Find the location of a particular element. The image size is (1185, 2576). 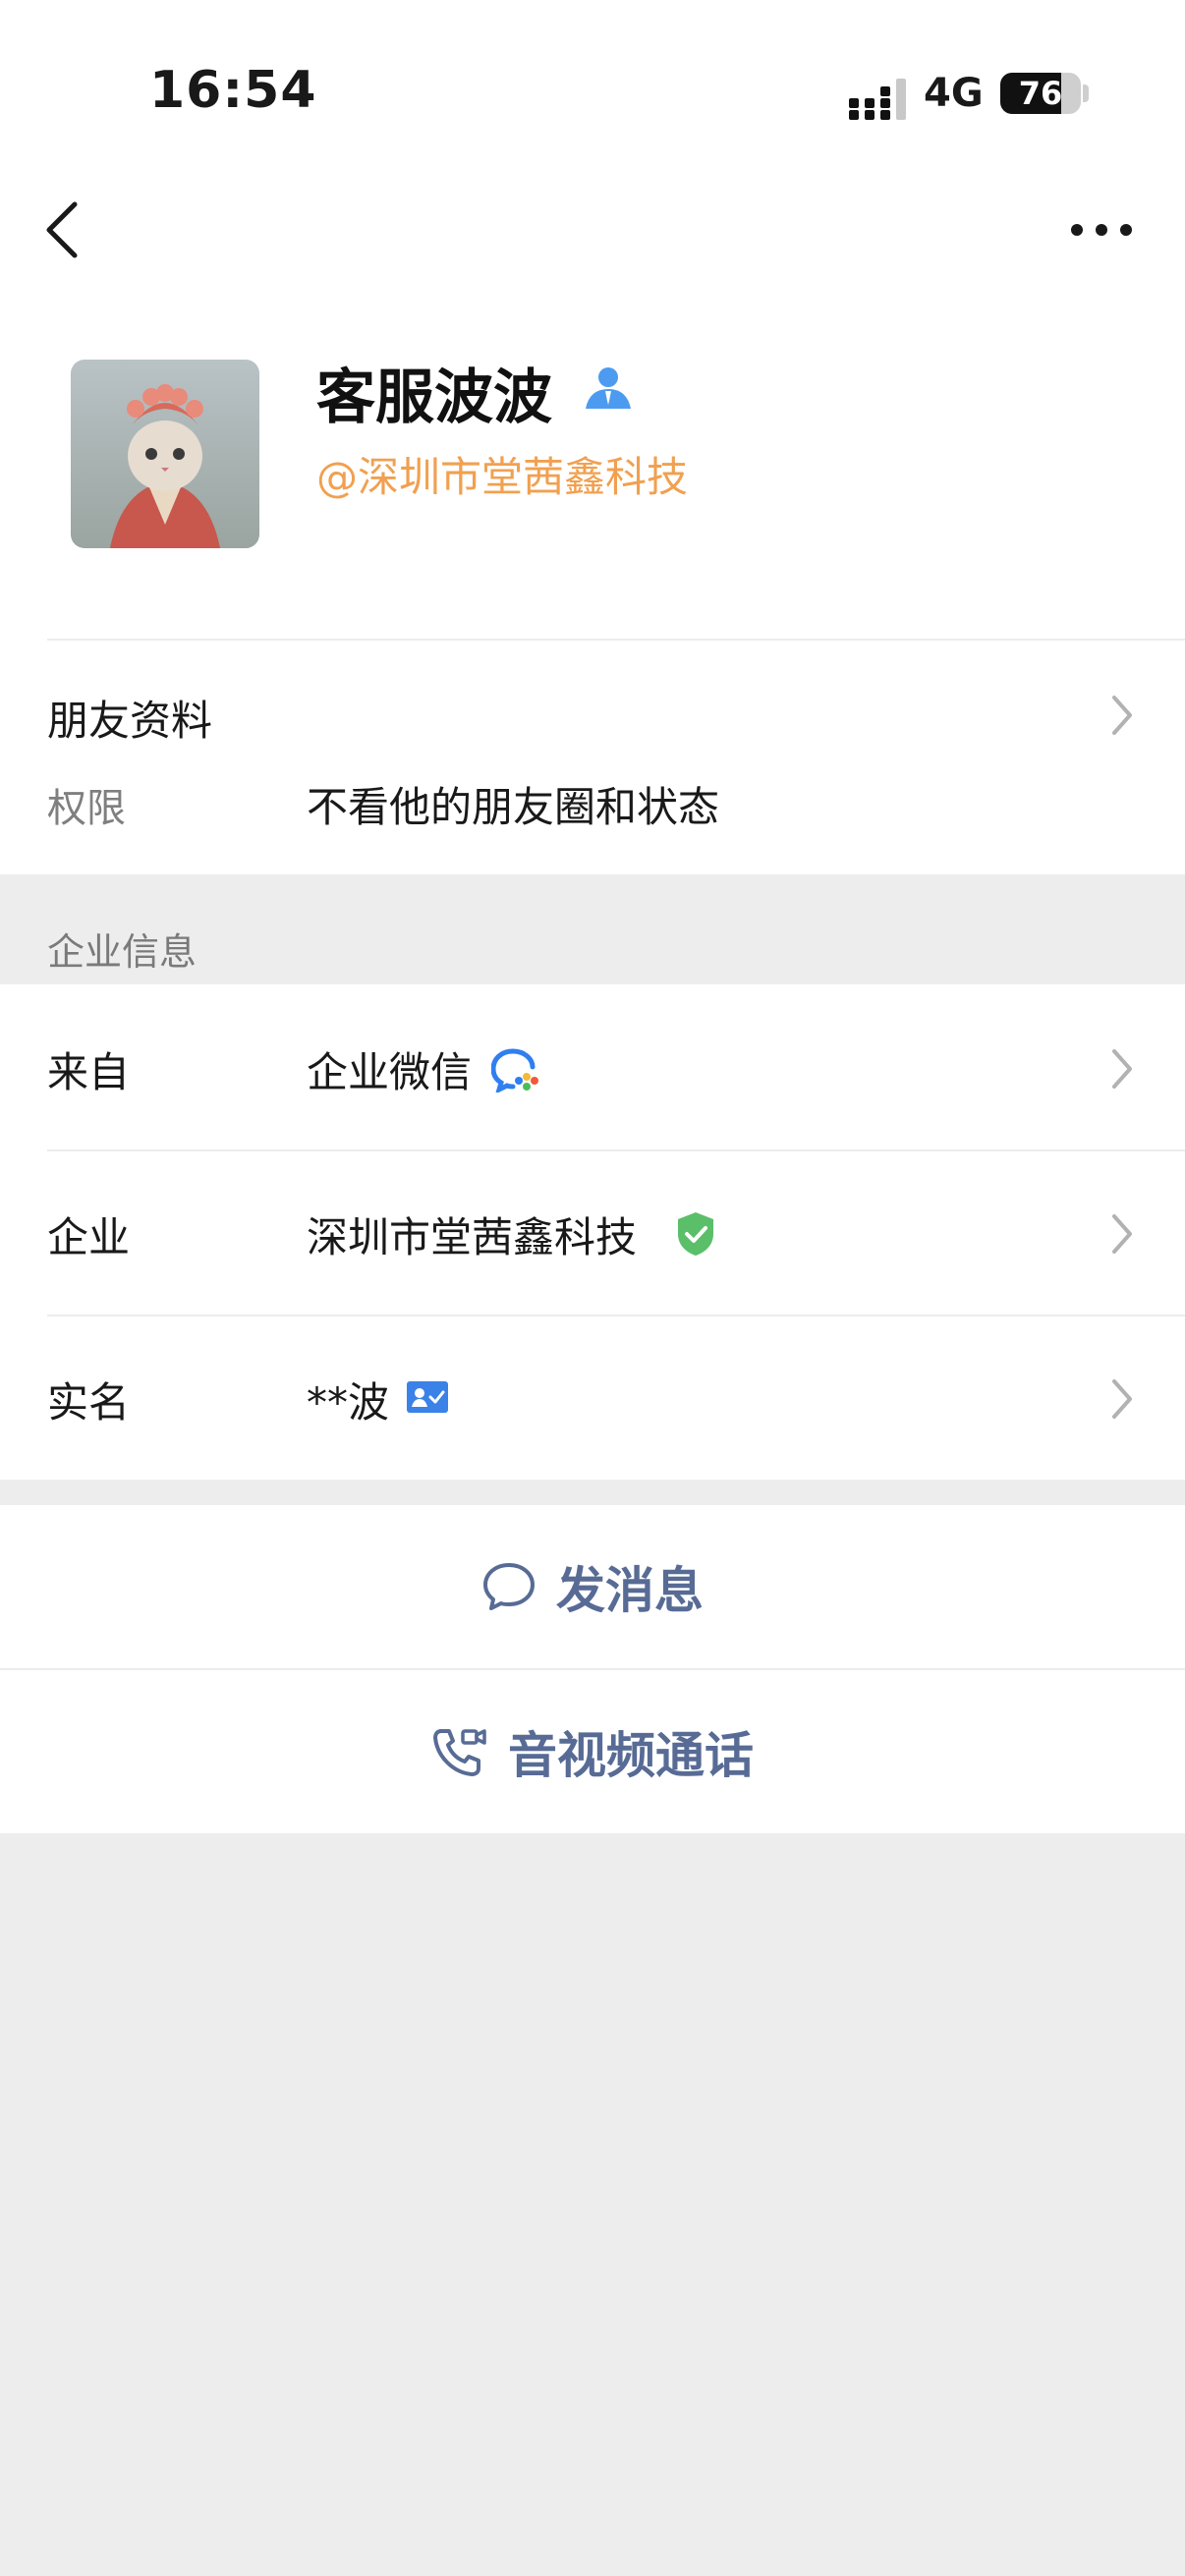

status-time: 16:54 is located at coordinates (233, 90).